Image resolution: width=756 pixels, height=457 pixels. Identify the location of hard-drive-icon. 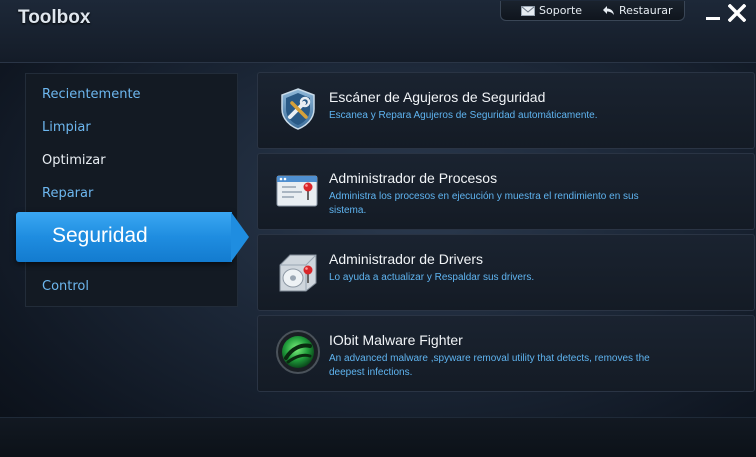
(298, 271).